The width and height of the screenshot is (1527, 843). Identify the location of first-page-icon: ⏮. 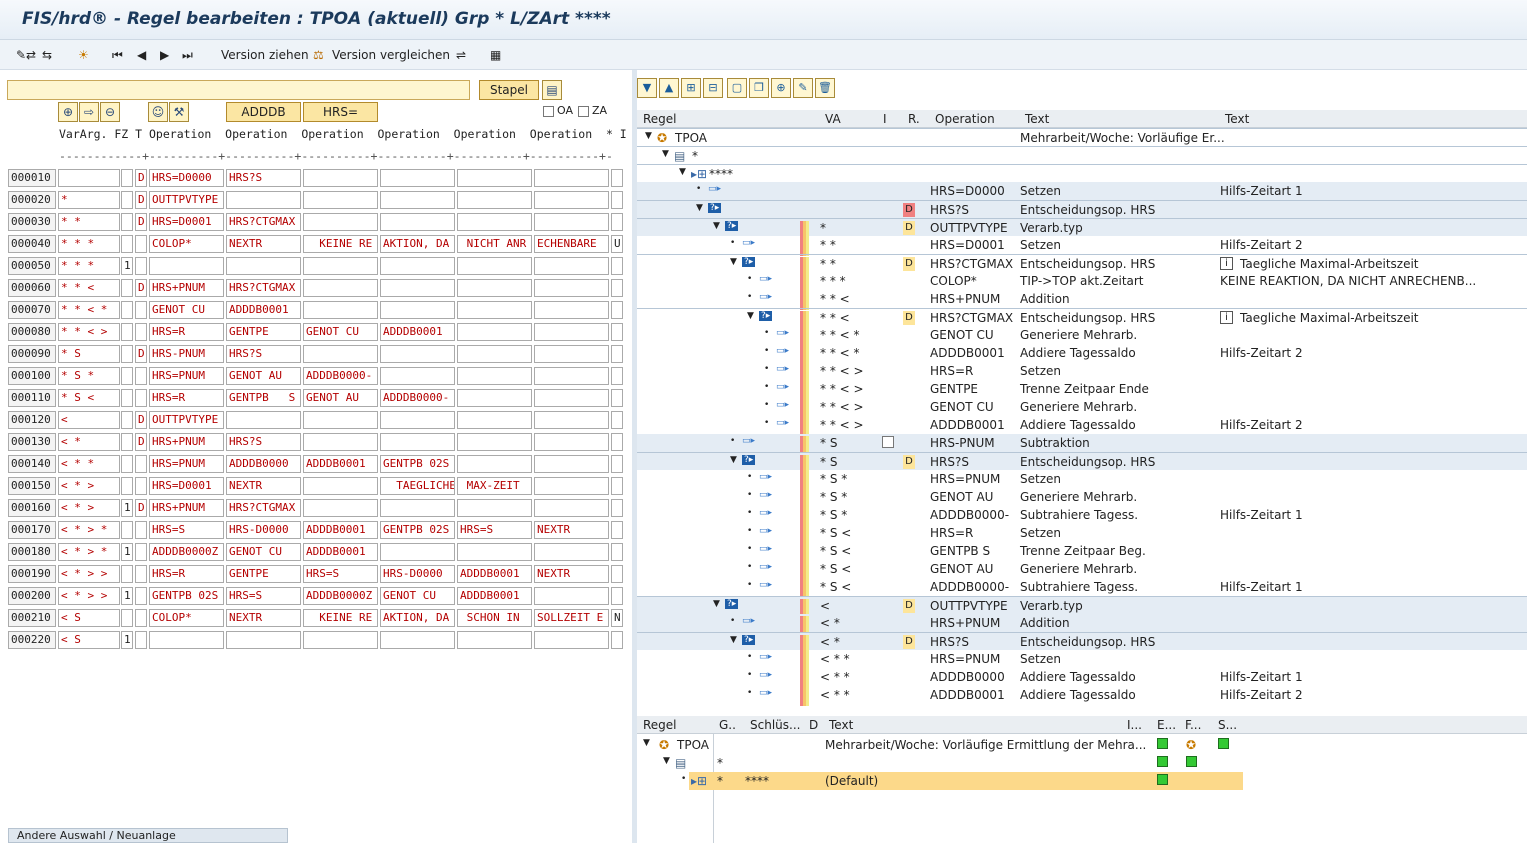
(117, 55).